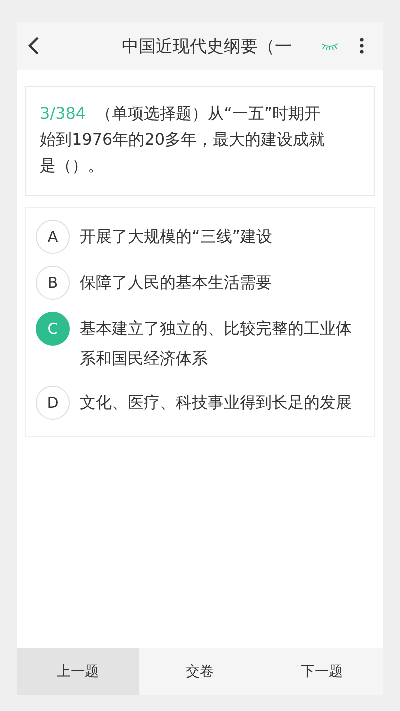 This screenshot has height=711, width=400. I want to click on question-text: 3/384 （单项选择题）从“一五”时期开始到1976年的20多年，最大的建设成就是（）。, so click(183, 140).